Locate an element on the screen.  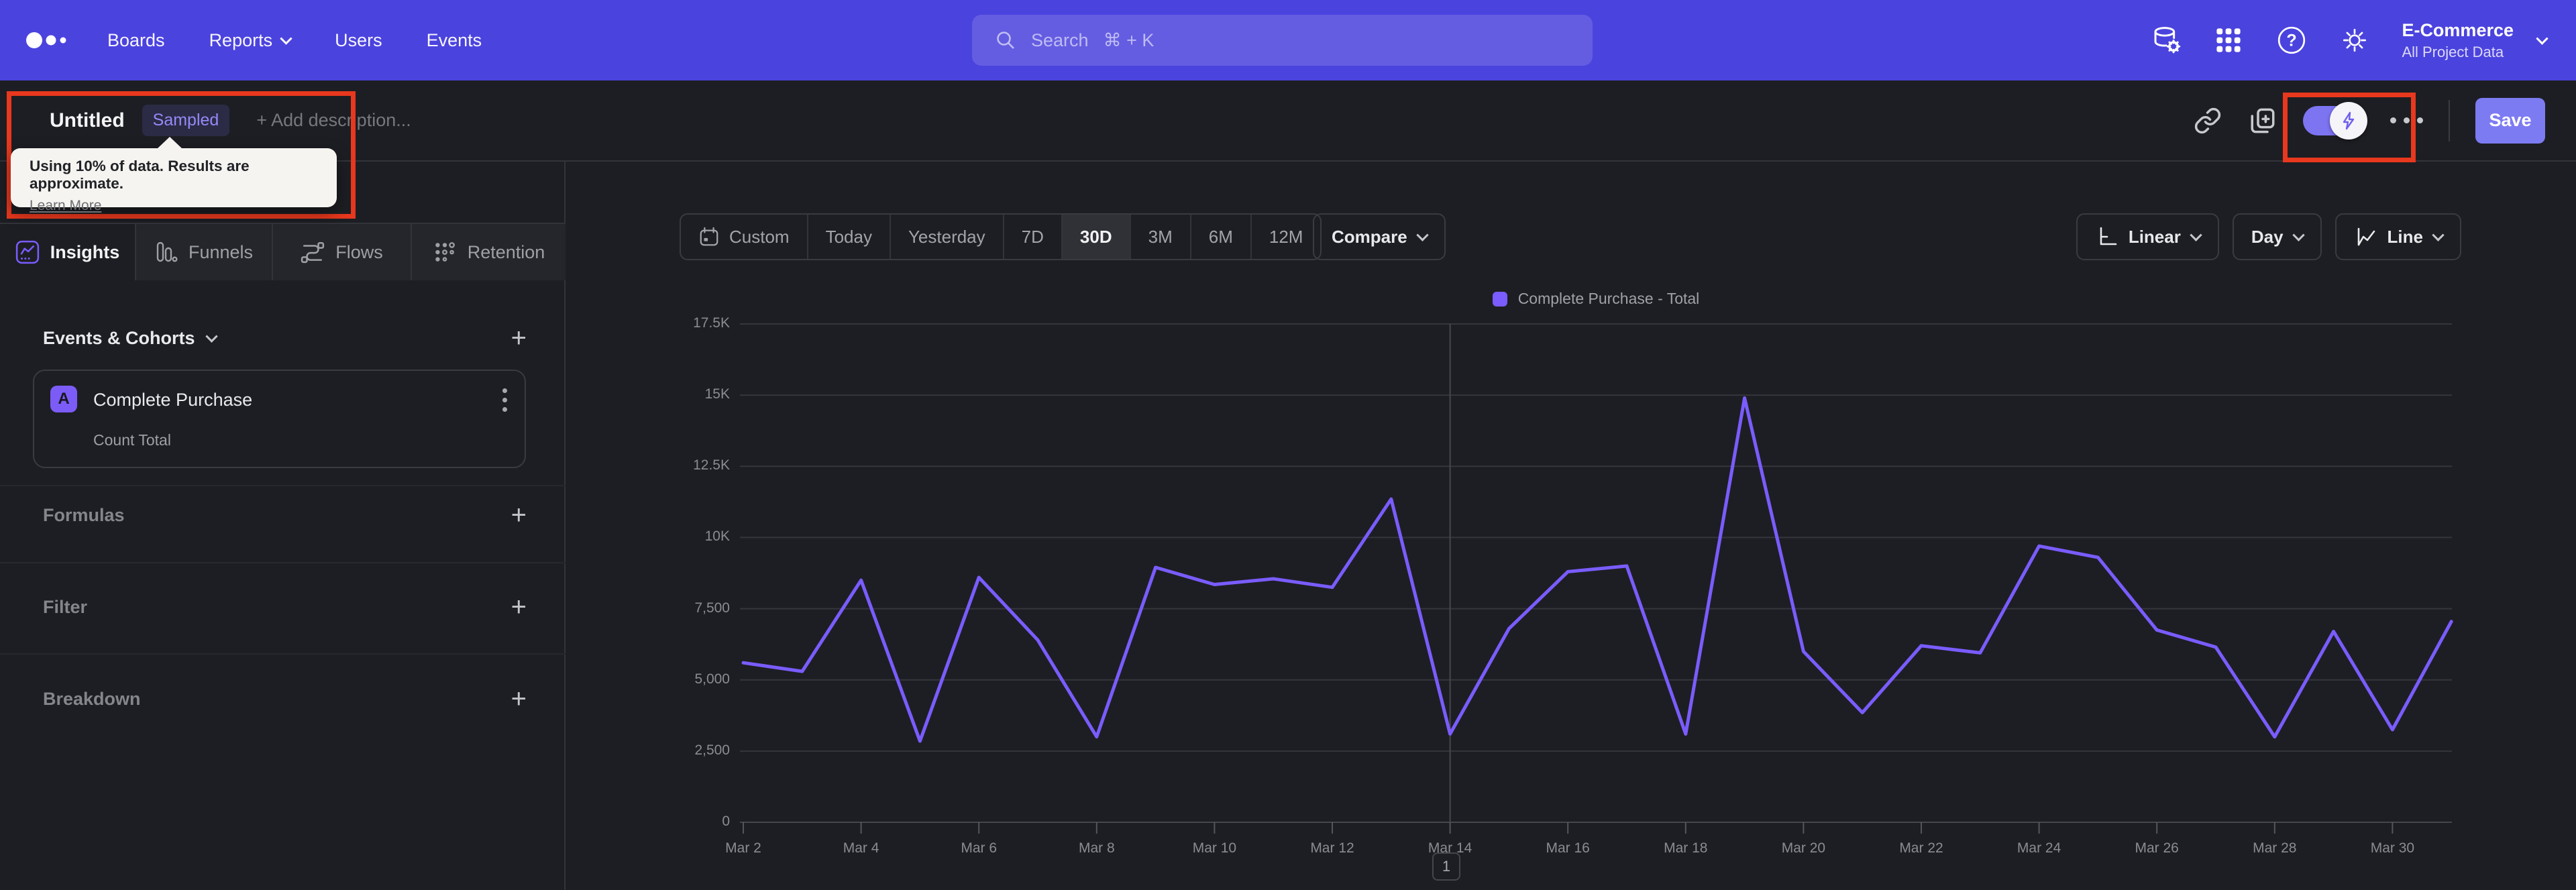
date-range-segmented-control: Custom Today Yesterday 7D 30D 3M 6M 12M is located at coordinates (1001, 236).